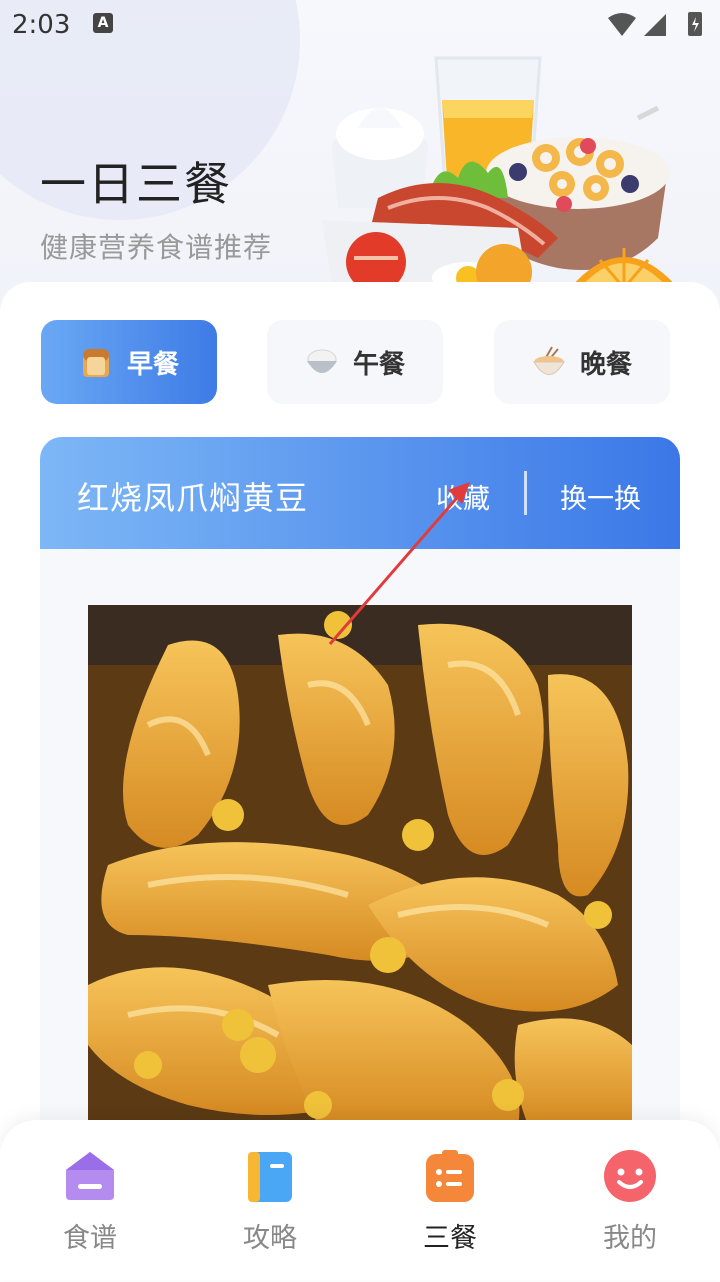  Describe the element at coordinates (136, 184) in the screenshot. I see `hero-title: 一日三餐` at that location.